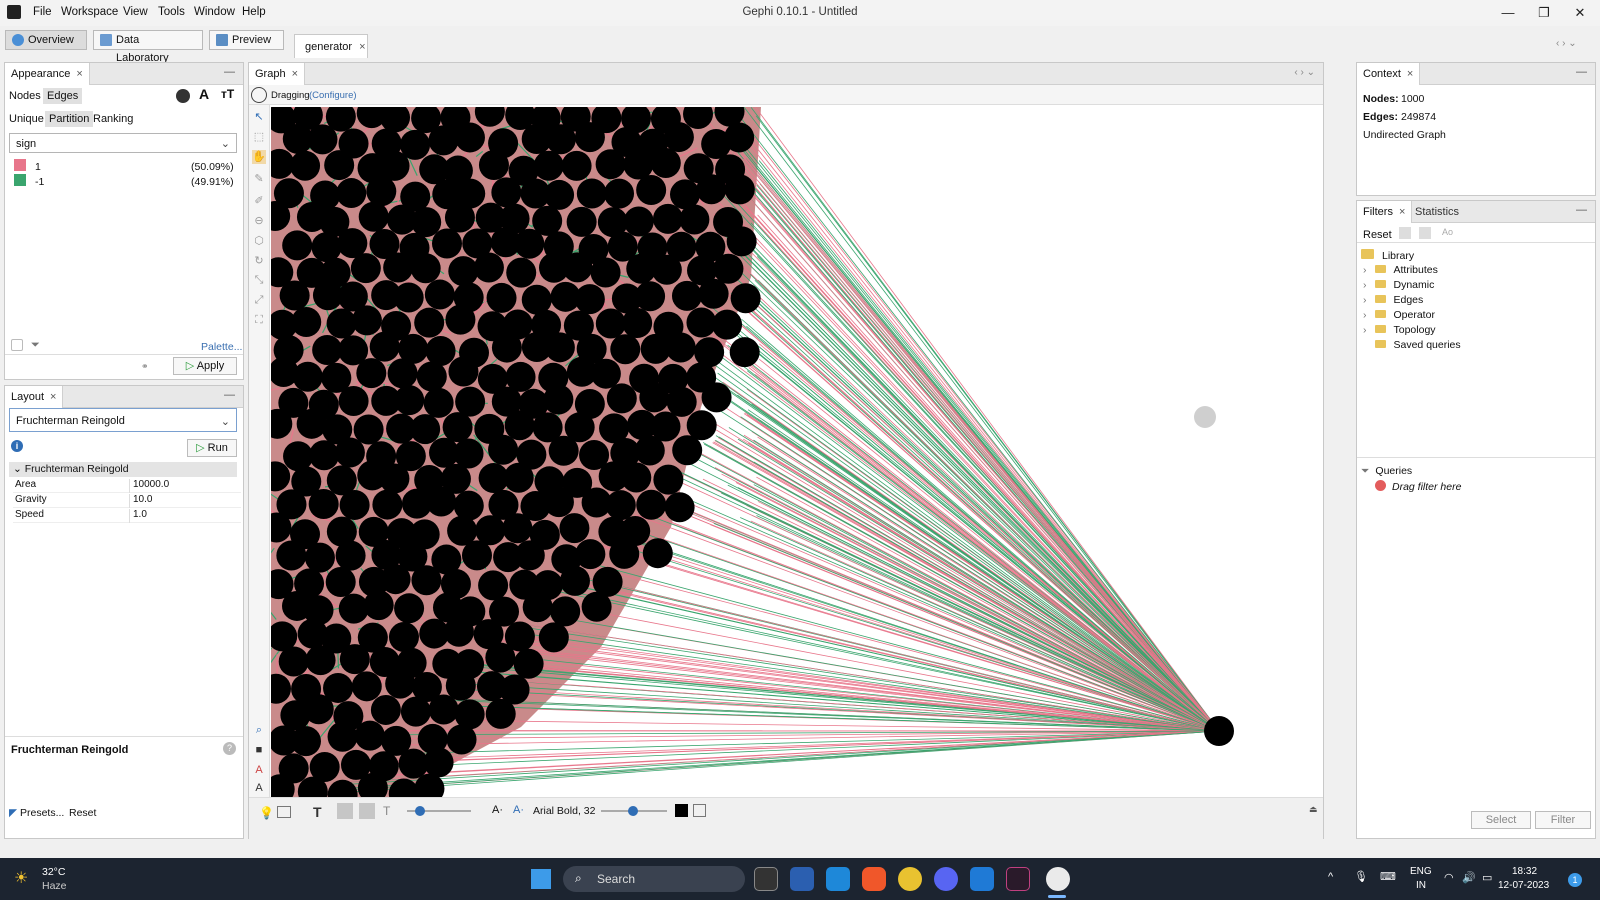 This screenshot has width=1600, height=900. What do you see at coordinates (1058, 879) in the screenshot?
I see `gephi-taskbar-icon` at bounding box center [1058, 879].